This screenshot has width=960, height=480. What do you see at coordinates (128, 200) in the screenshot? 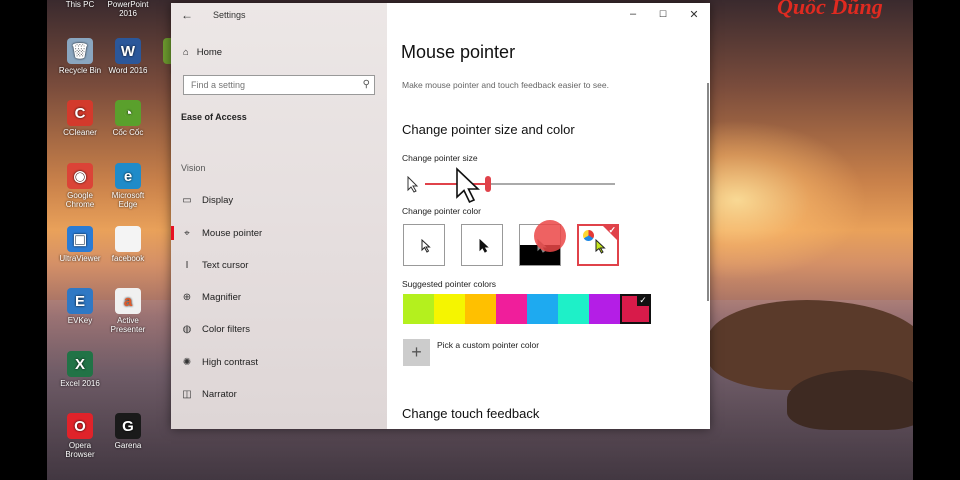
I see `desktop-icon-label: Microsoft Edge` at bounding box center [128, 200].